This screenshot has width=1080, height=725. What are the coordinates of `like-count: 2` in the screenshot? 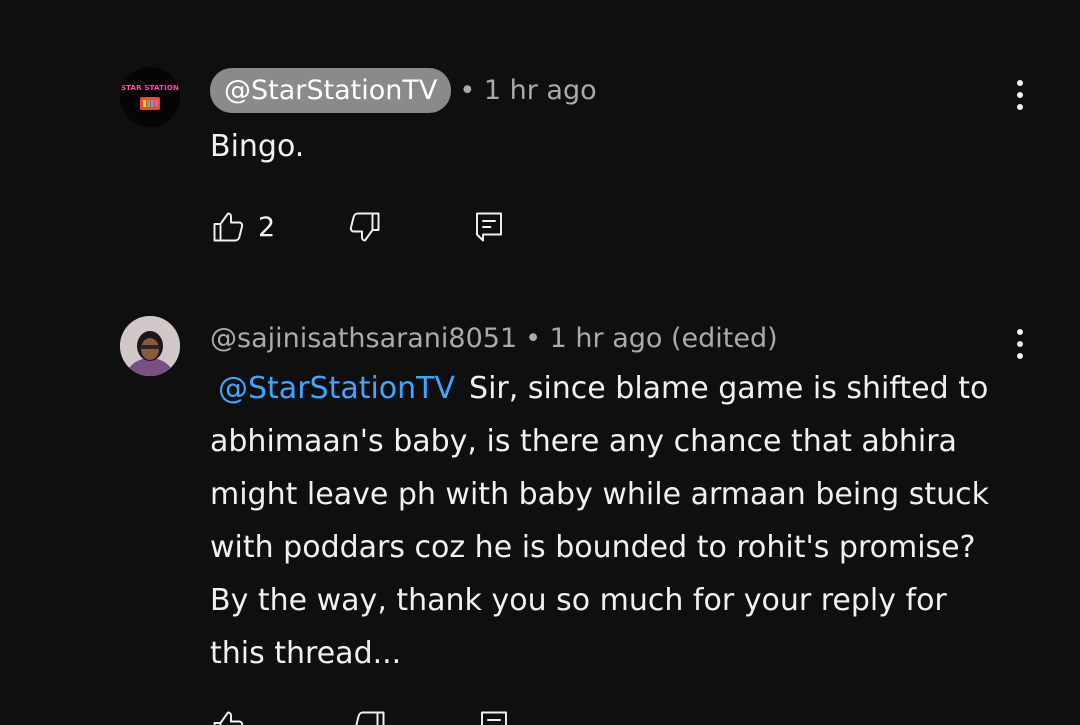 It's located at (267, 227).